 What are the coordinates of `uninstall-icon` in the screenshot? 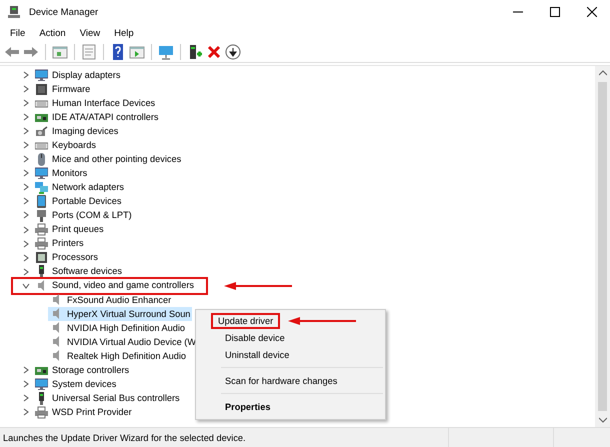 It's located at (214, 52).